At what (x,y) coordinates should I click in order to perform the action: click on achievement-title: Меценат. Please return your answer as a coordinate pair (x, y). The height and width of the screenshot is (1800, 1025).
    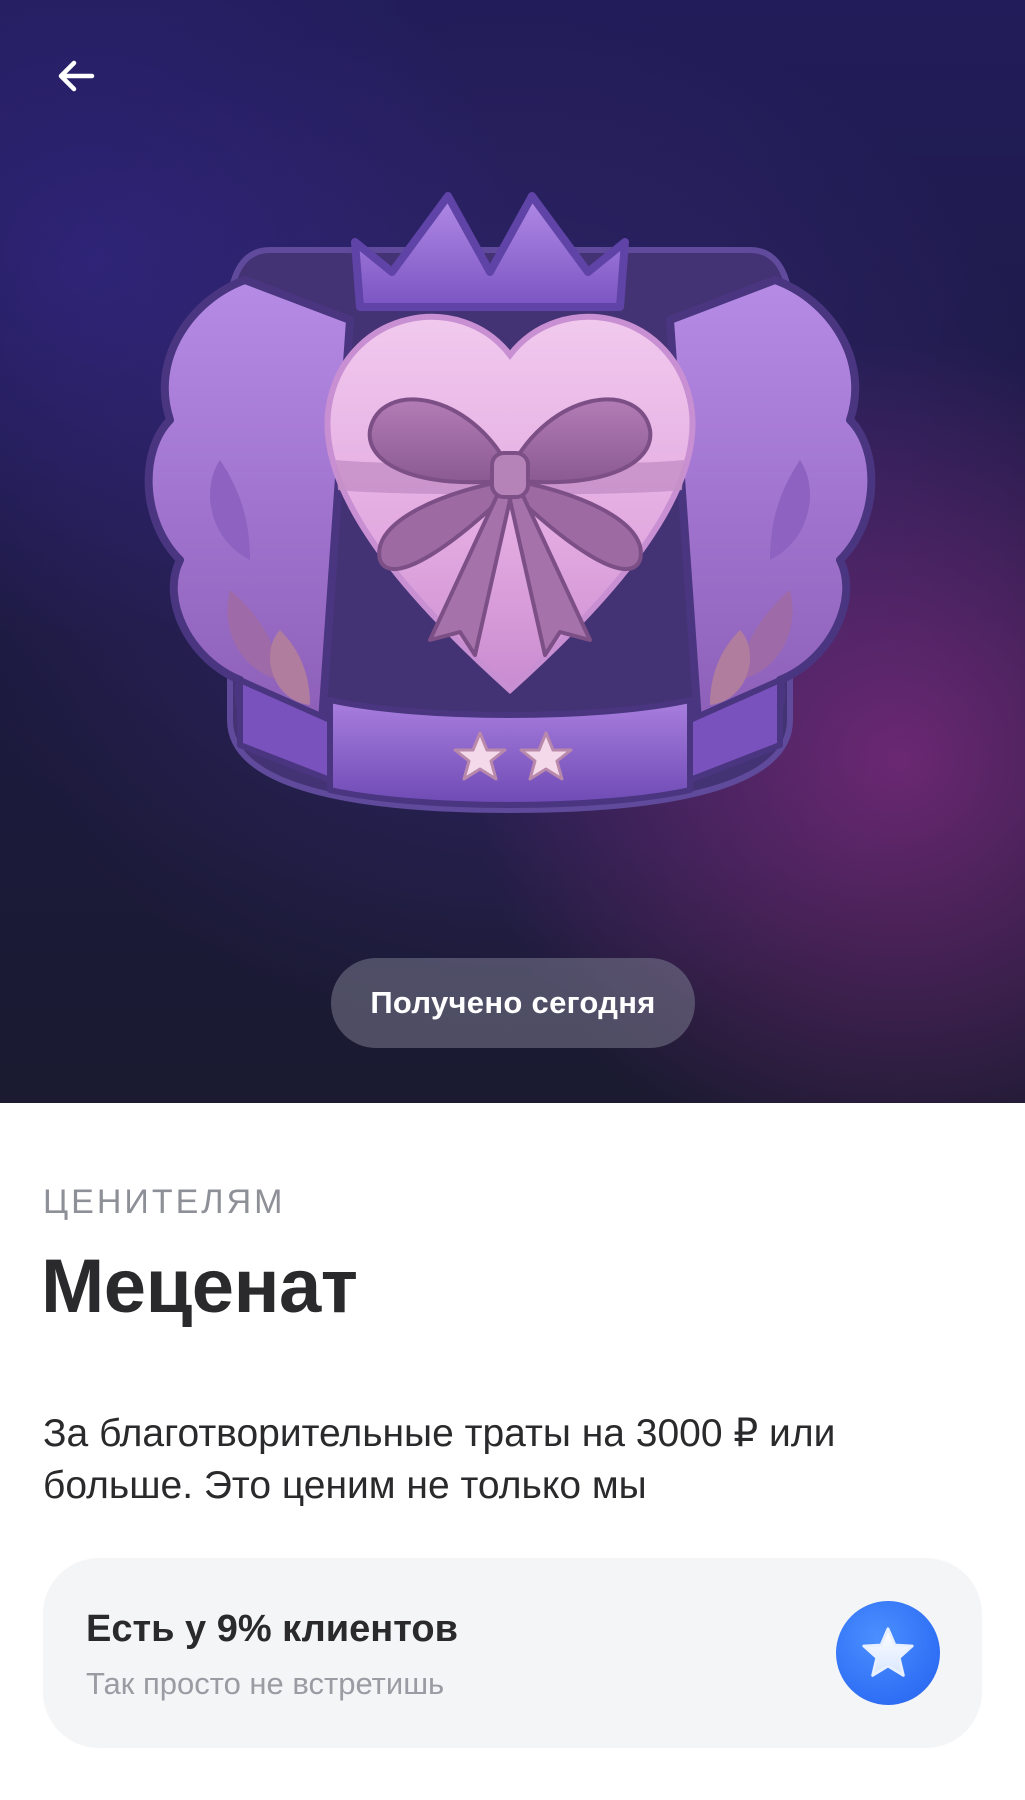
    Looking at the image, I should click on (199, 1286).